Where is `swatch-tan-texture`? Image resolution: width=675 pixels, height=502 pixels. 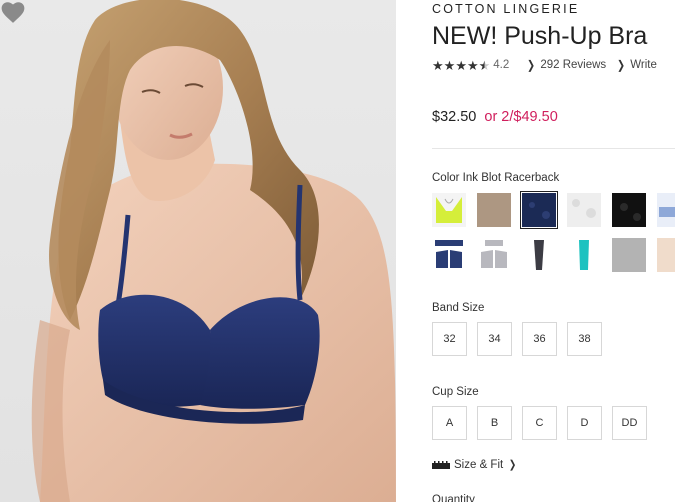 swatch-tan-texture is located at coordinates (494, 210).